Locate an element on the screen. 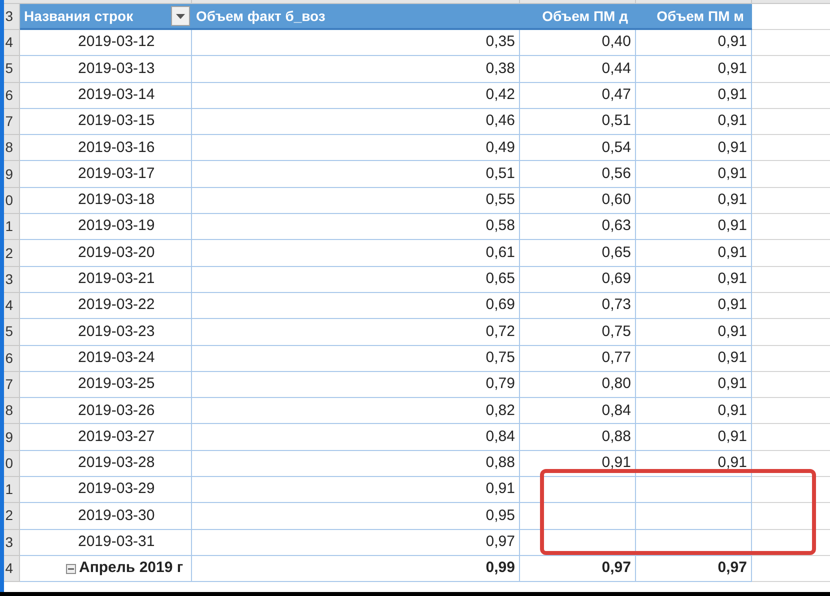 This screenshot has height=596, width=830. table-cell-text: 2019-03-29 is located at coordinates (116, 489).